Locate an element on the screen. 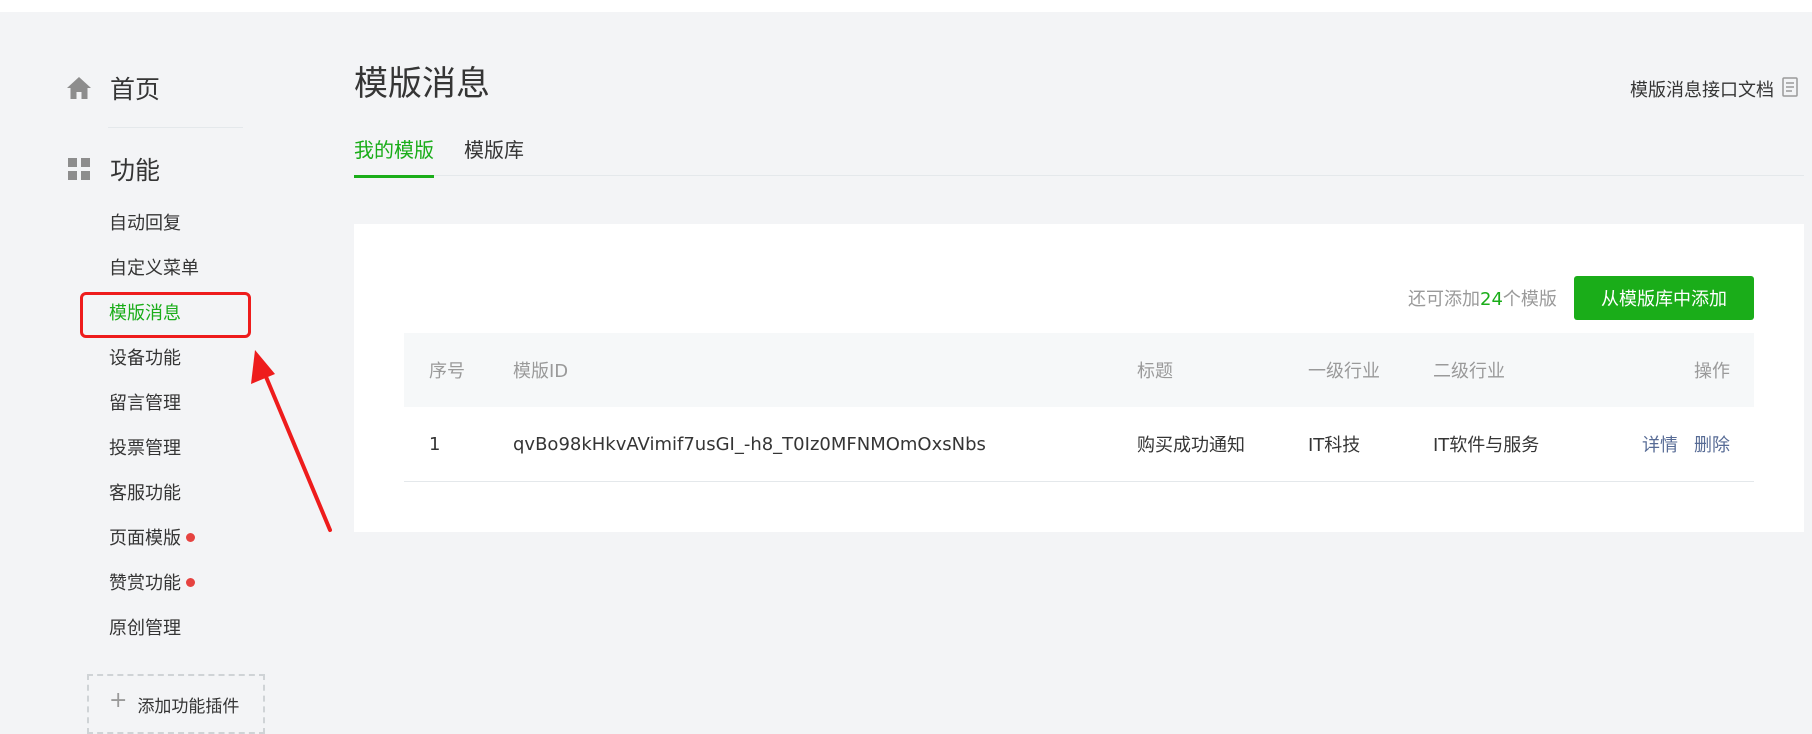 The image size is (1812, 734). sidebar-item-label: 客服功能 is located at coordinates (145, 493).